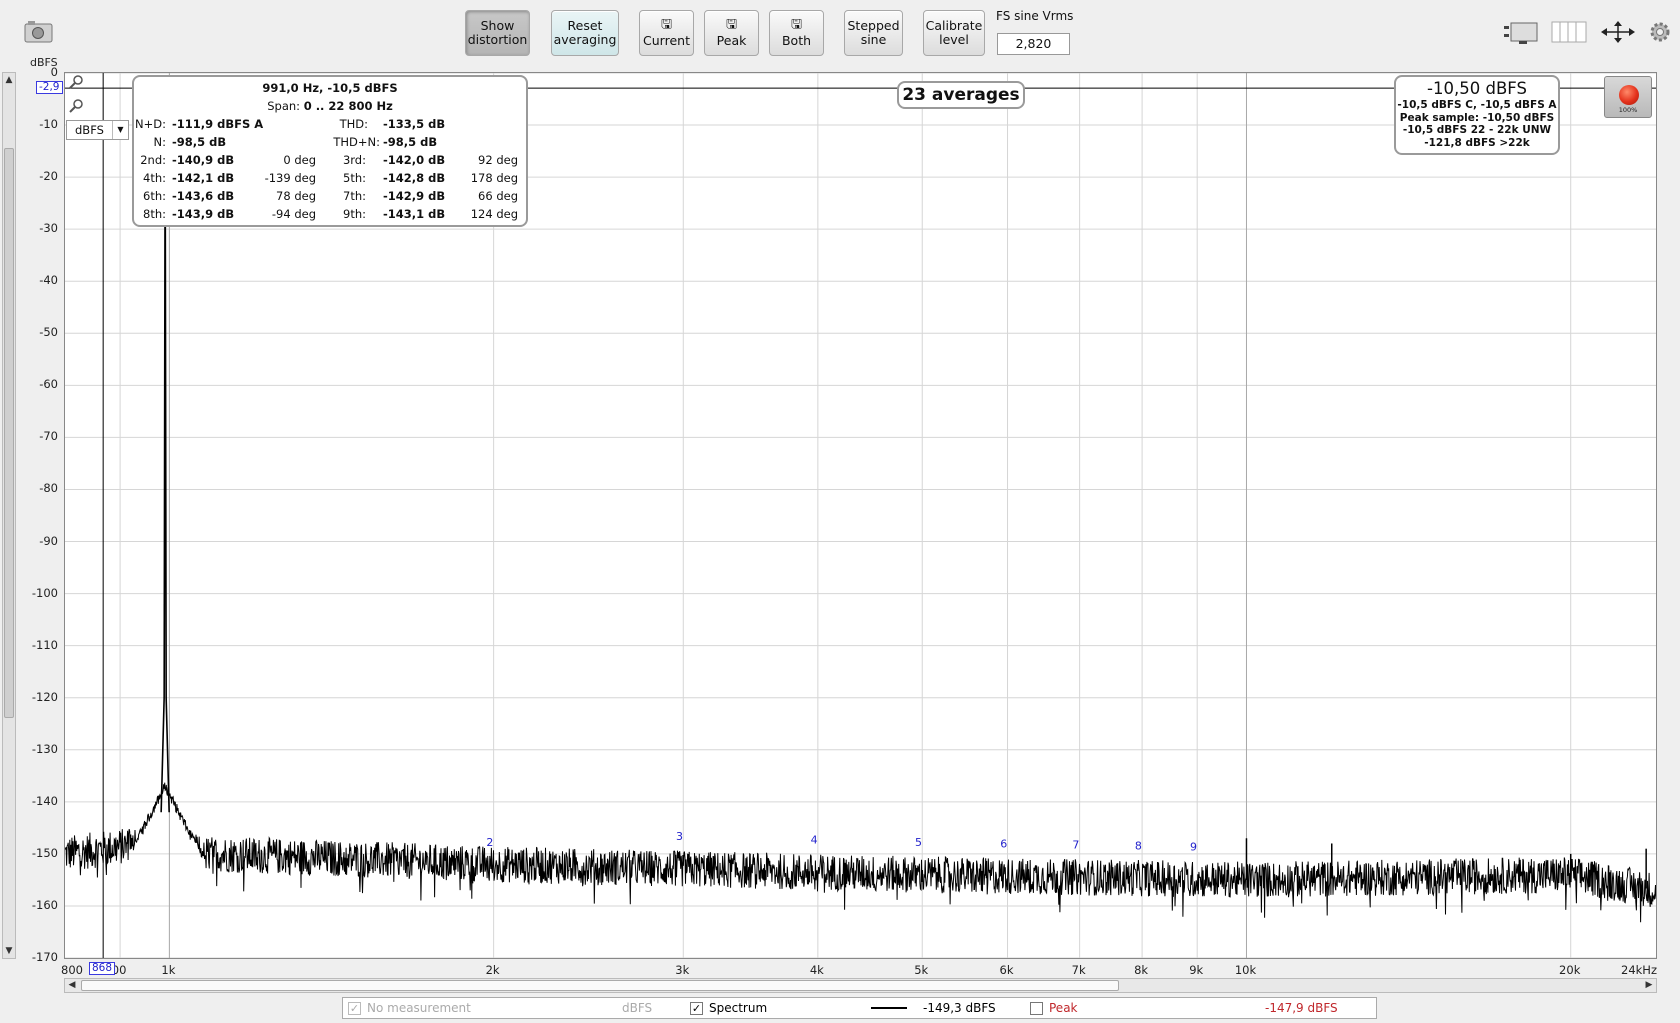 This screenshot has height=1023, width=1680. What do you see at coordinates (44, 800) in the screenshot?
I see `y-tick-label: -140` at bounding box center [44, 800].